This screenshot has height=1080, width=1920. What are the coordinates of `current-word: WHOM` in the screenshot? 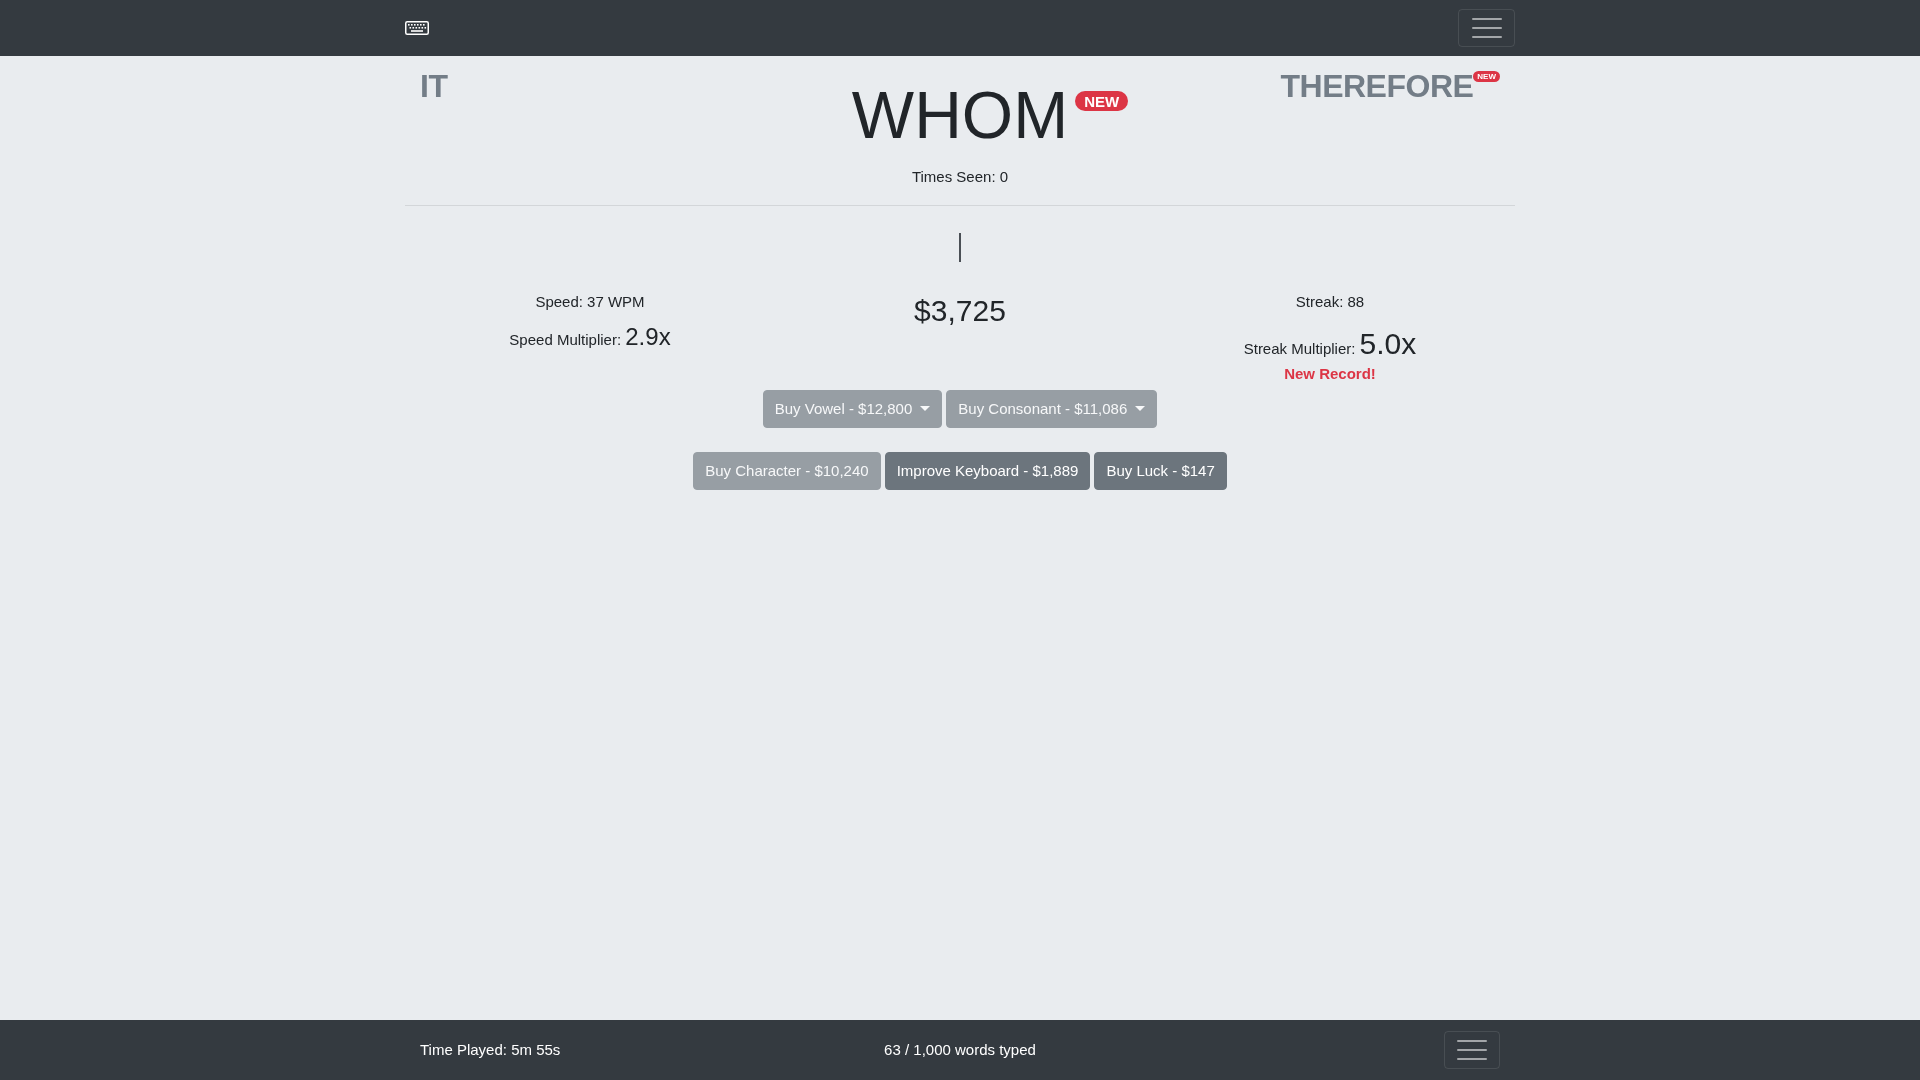 It's located at (960, 115).